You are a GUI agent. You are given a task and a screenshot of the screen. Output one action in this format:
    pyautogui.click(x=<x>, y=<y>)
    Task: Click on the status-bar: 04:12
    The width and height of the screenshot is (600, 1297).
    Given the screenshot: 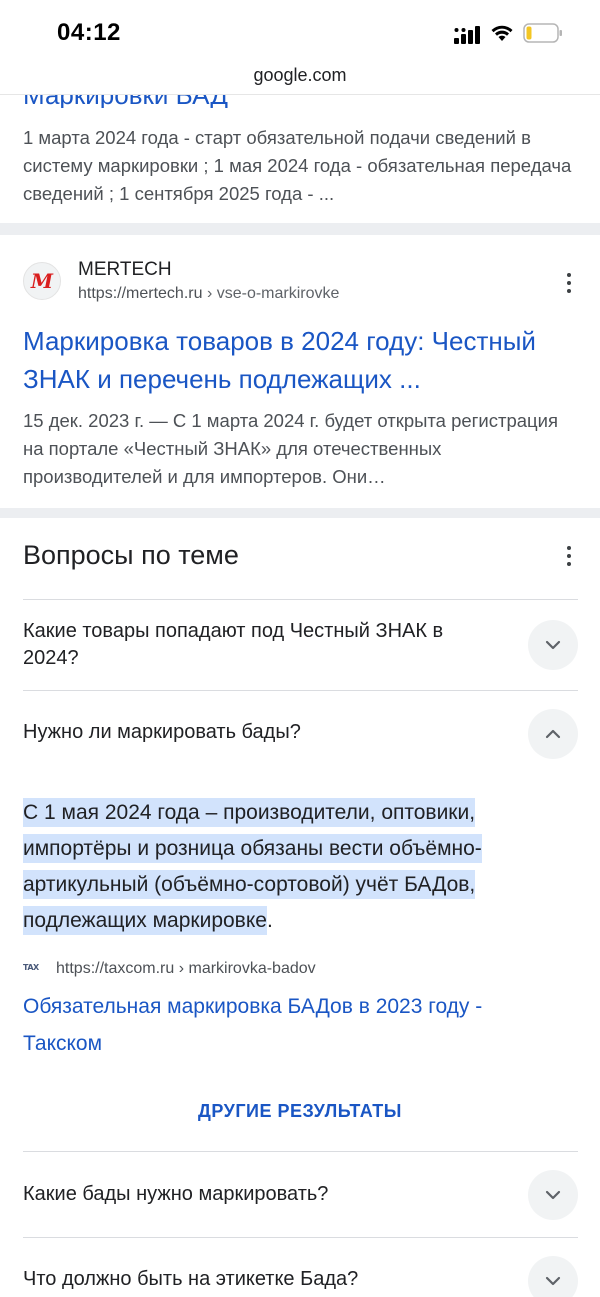 What is the action you would take?
    pyautogui.click(x=300, y=31)
    